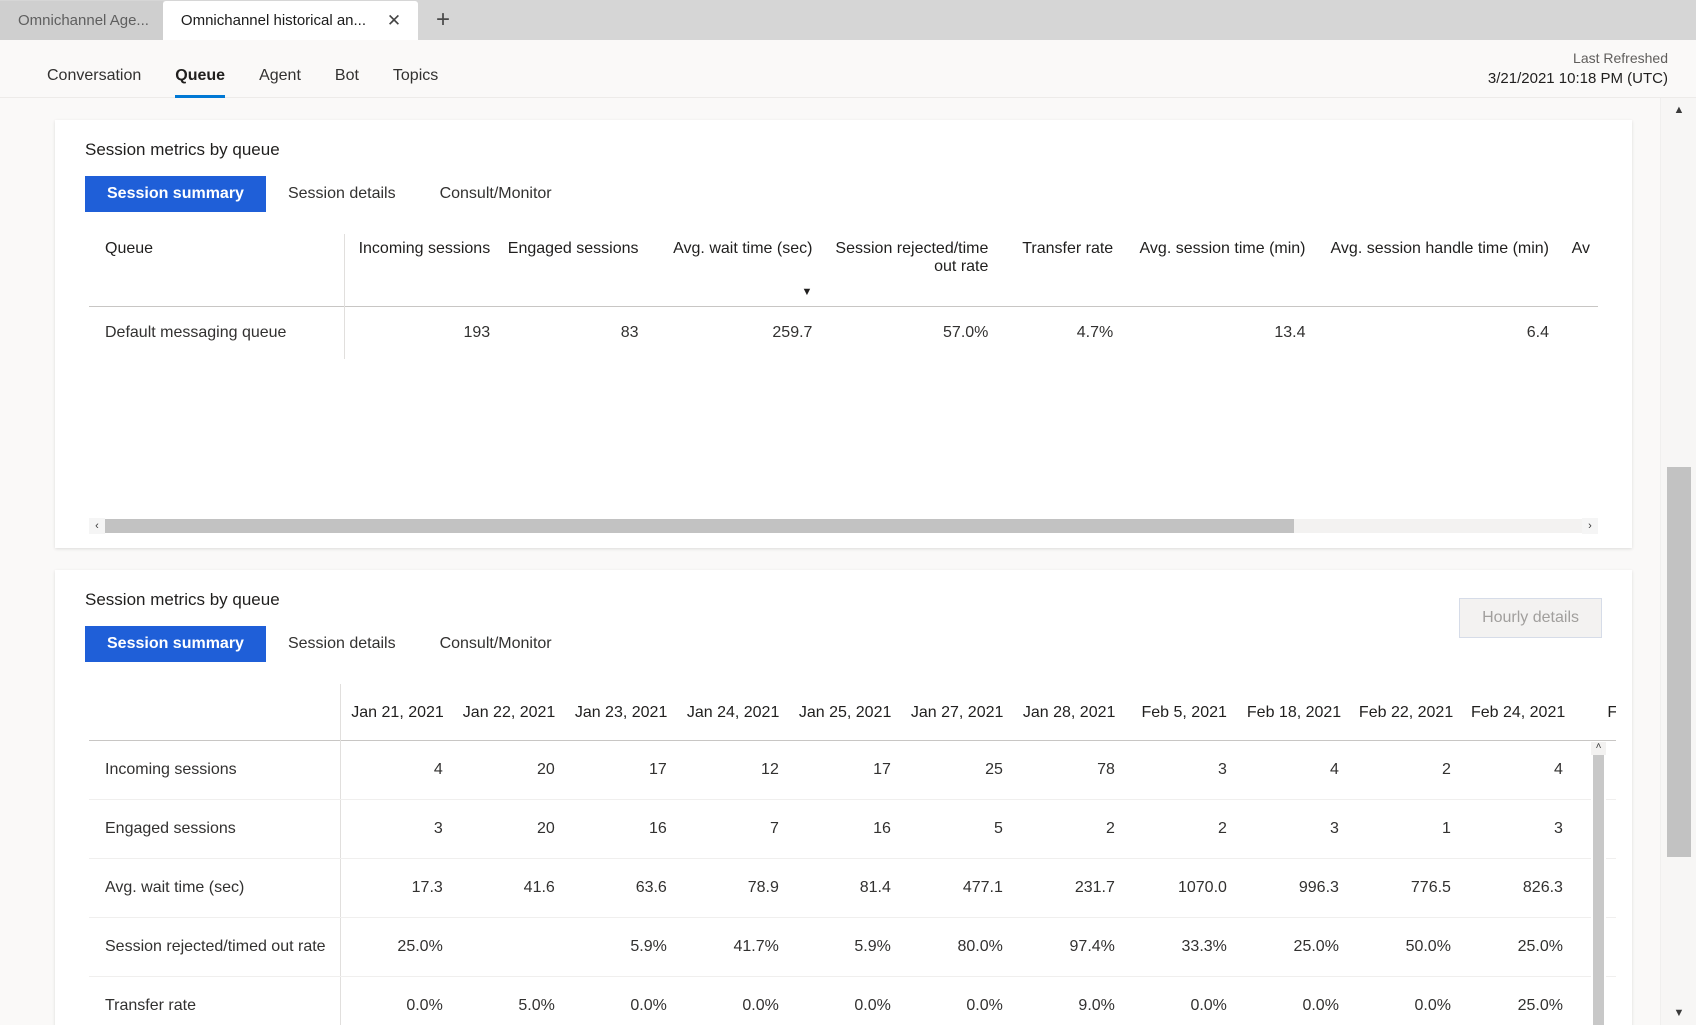  I want to click on panel1-pivot-session-summary: Session summary, so click(175, 194).